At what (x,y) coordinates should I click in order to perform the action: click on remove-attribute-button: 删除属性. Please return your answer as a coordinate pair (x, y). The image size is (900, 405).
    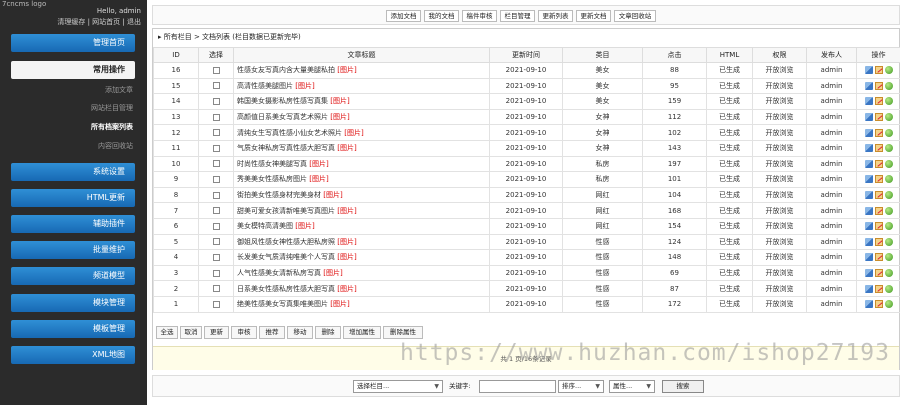
    Looking at the image, I should click on (403, 332).